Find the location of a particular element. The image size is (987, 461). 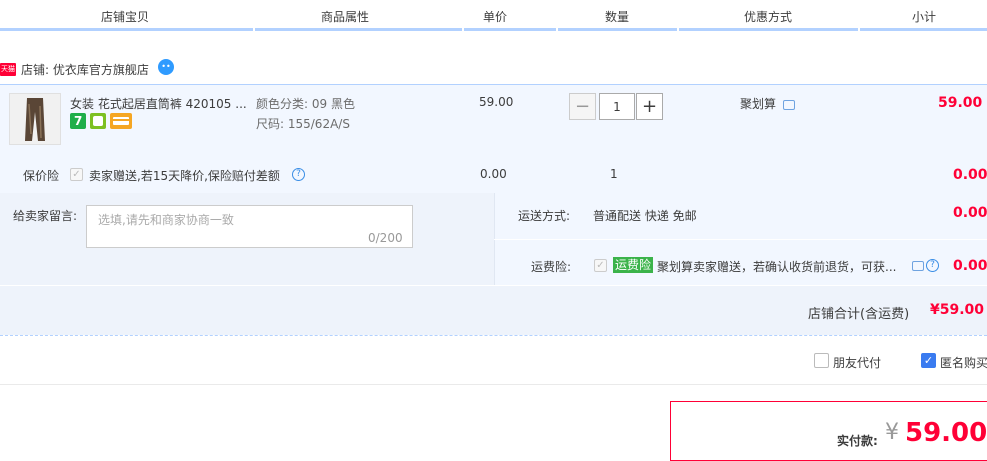

message-label: 给卖家留言: is located at coordinates (45, 216).